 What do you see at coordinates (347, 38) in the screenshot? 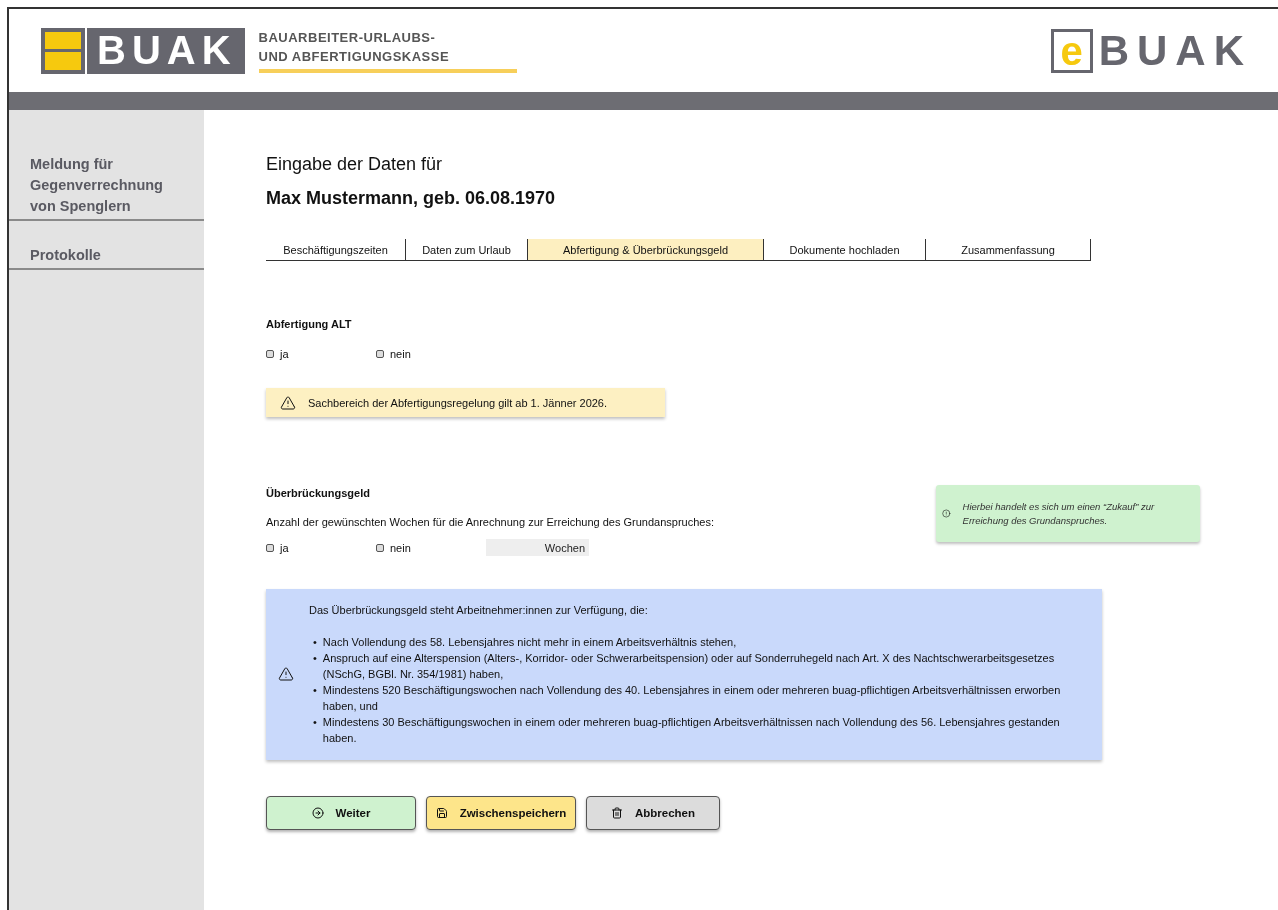
I see `organization-name: BAUARBEITER-URLAUBS-` at bounding box center [347, 38].